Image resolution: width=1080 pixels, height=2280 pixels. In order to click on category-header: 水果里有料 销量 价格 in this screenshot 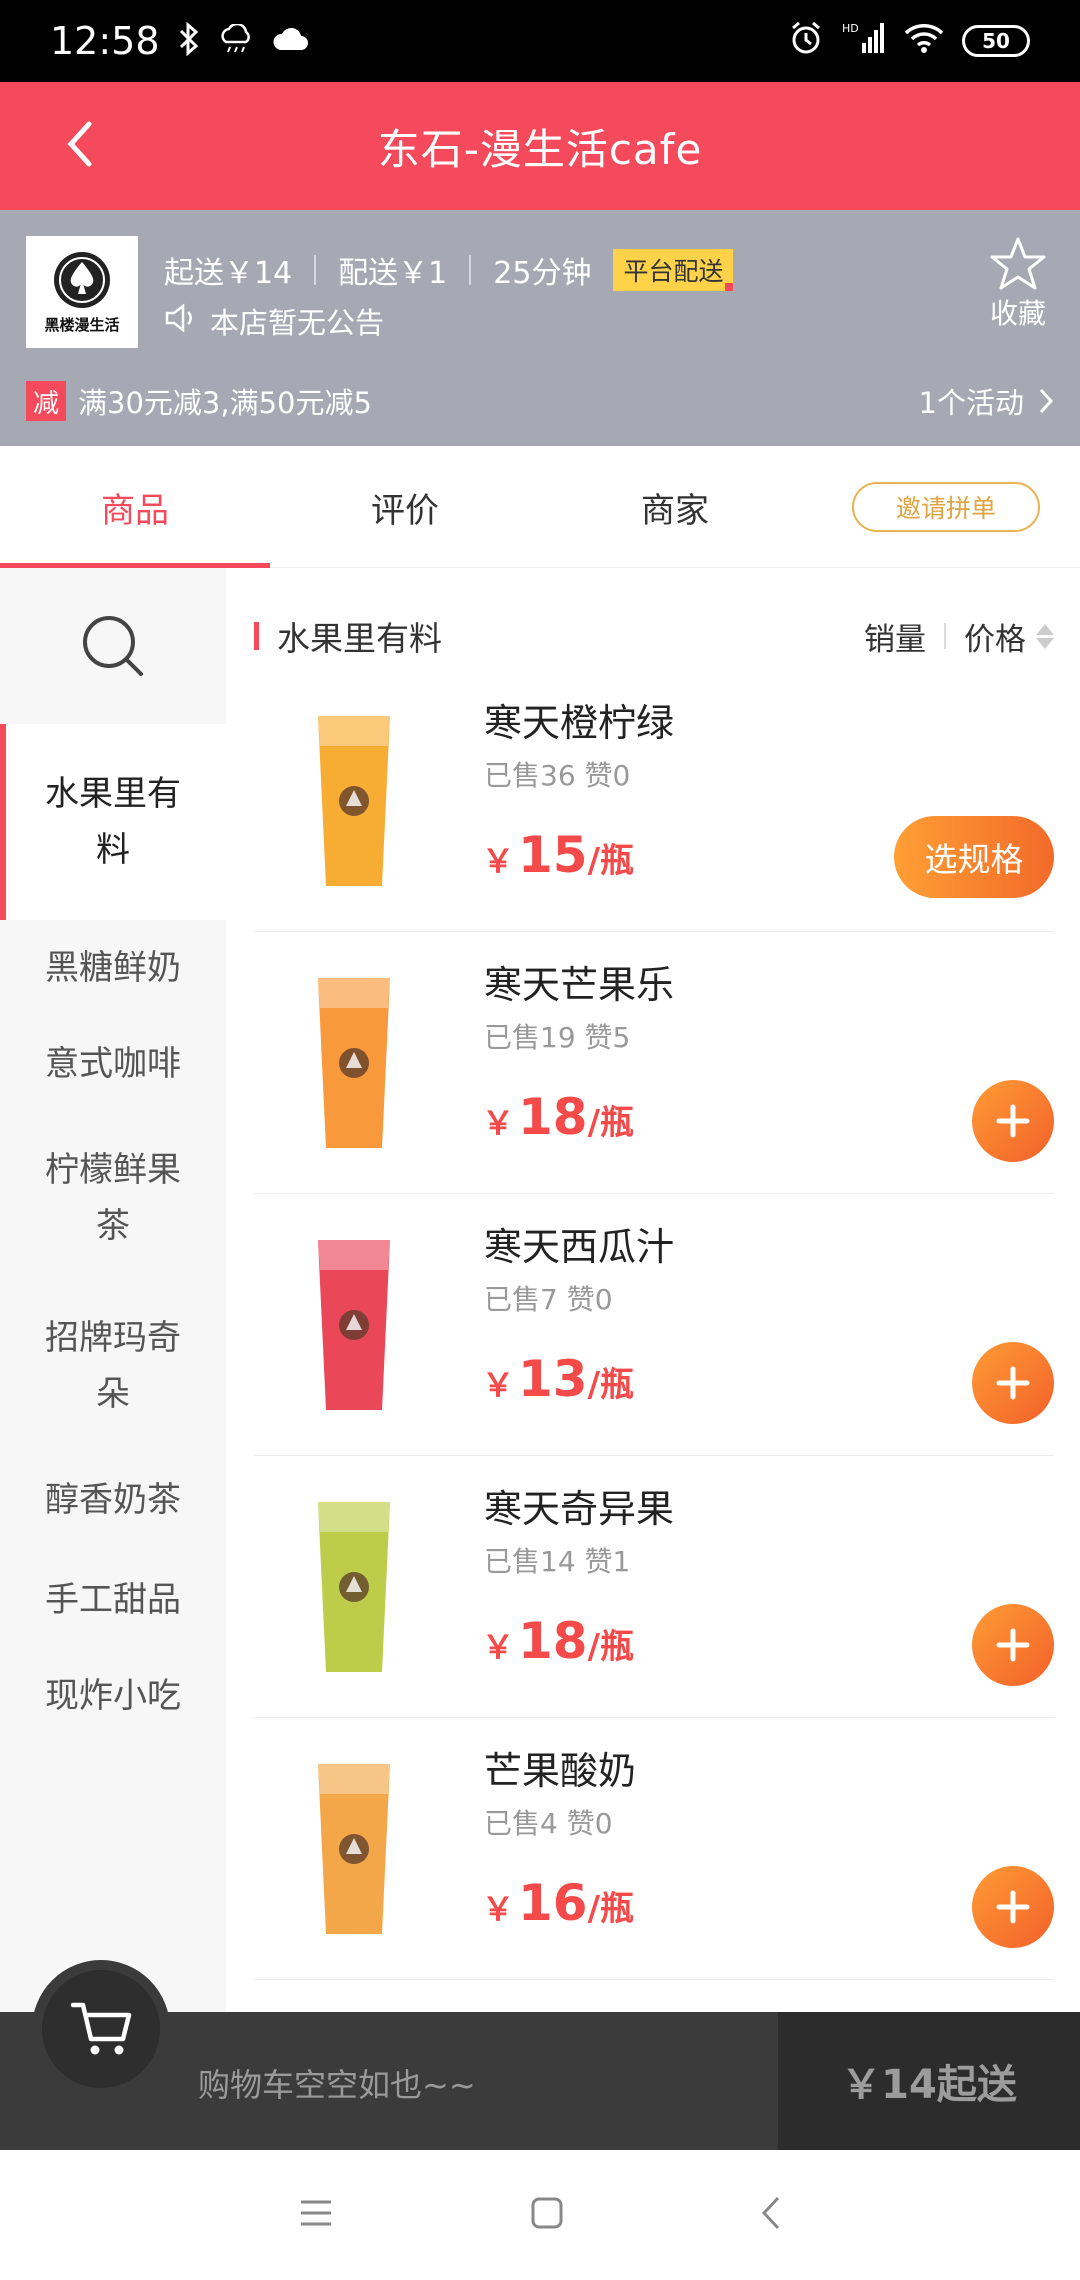, I will do `click(654, 636)`.